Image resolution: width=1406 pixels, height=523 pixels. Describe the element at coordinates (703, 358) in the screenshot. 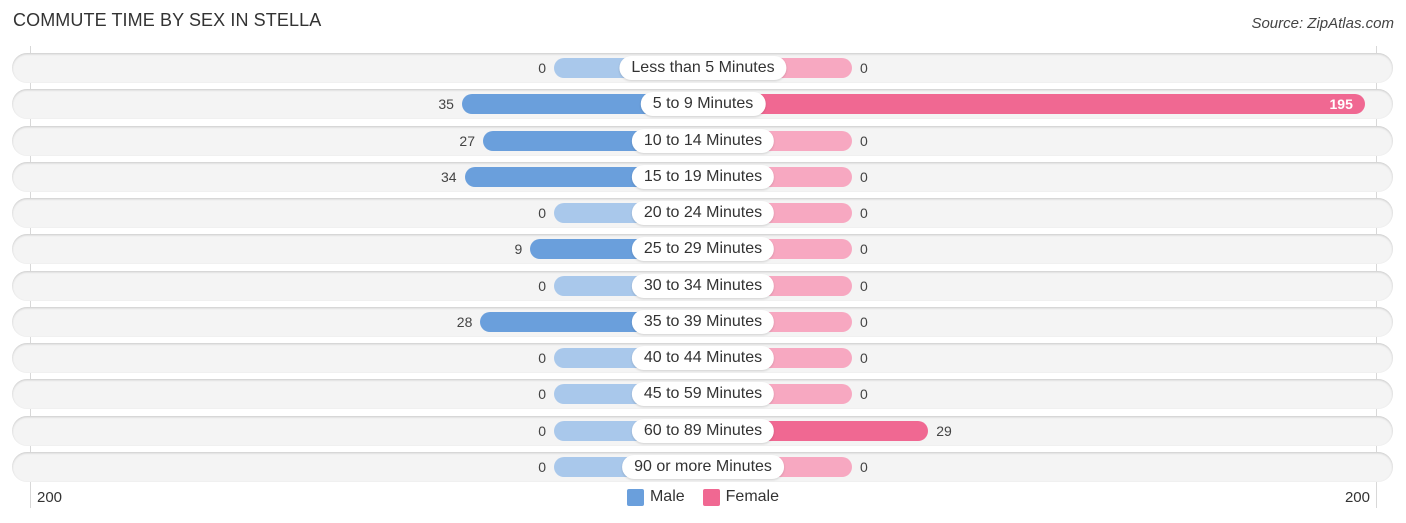

I see `category-label: 40 to 44 Minutes` at that location.